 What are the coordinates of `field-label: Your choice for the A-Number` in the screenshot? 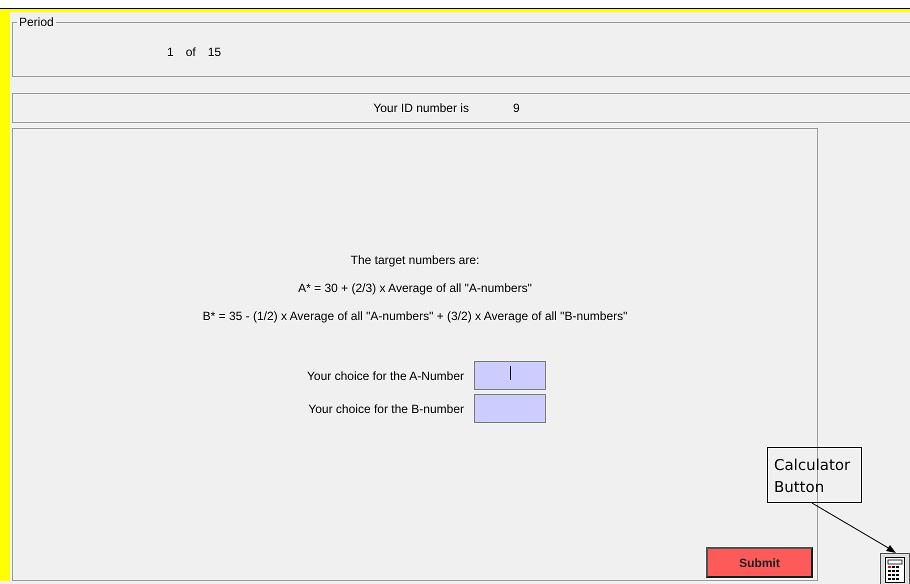 It's located at (385, 375).